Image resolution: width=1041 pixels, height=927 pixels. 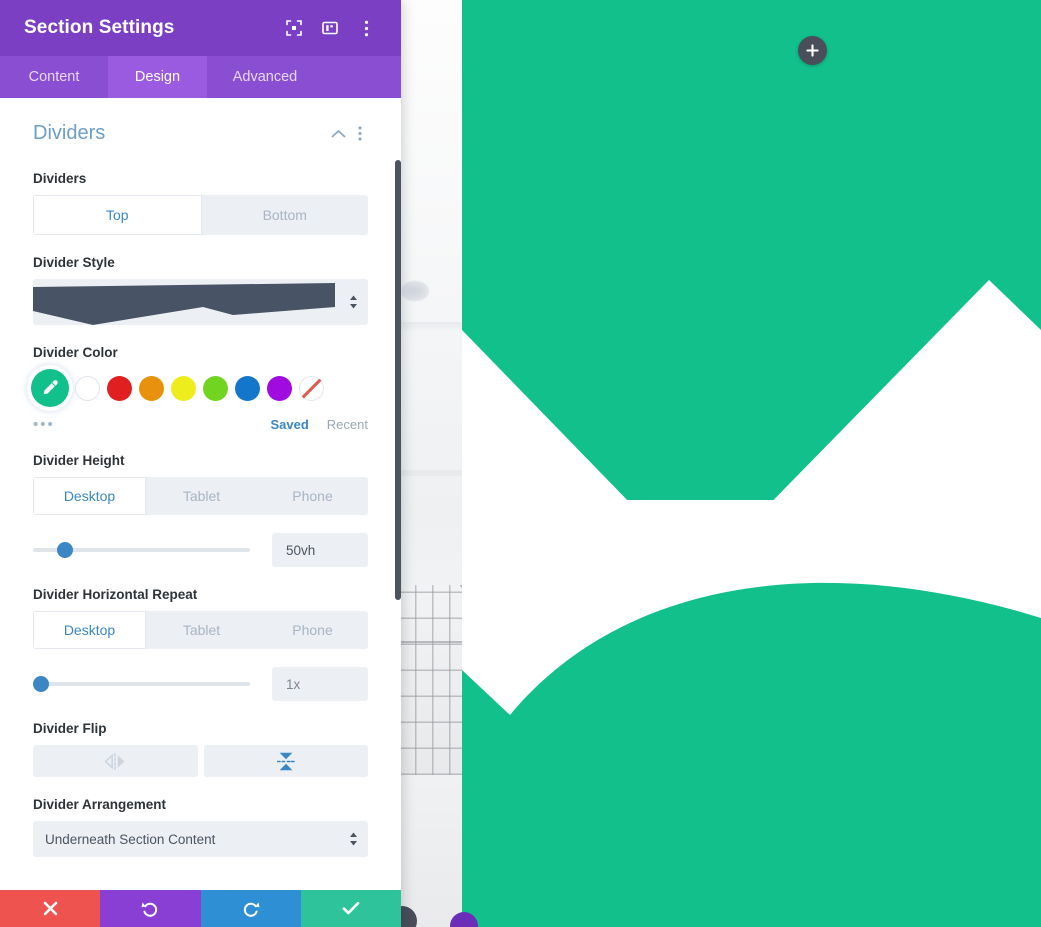 I want to click on panel-title: Section Settings, so click(x=99, y=27).